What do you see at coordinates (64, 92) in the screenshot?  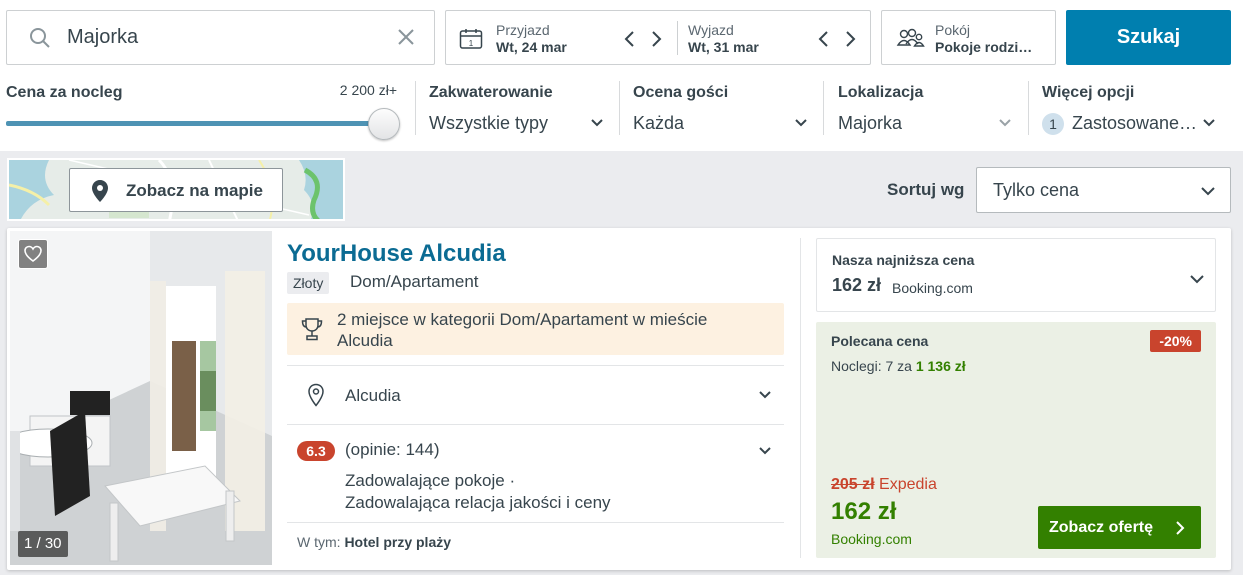 I see `price-filter-title: Cena za nocleg` at bounding box center [64, 92].